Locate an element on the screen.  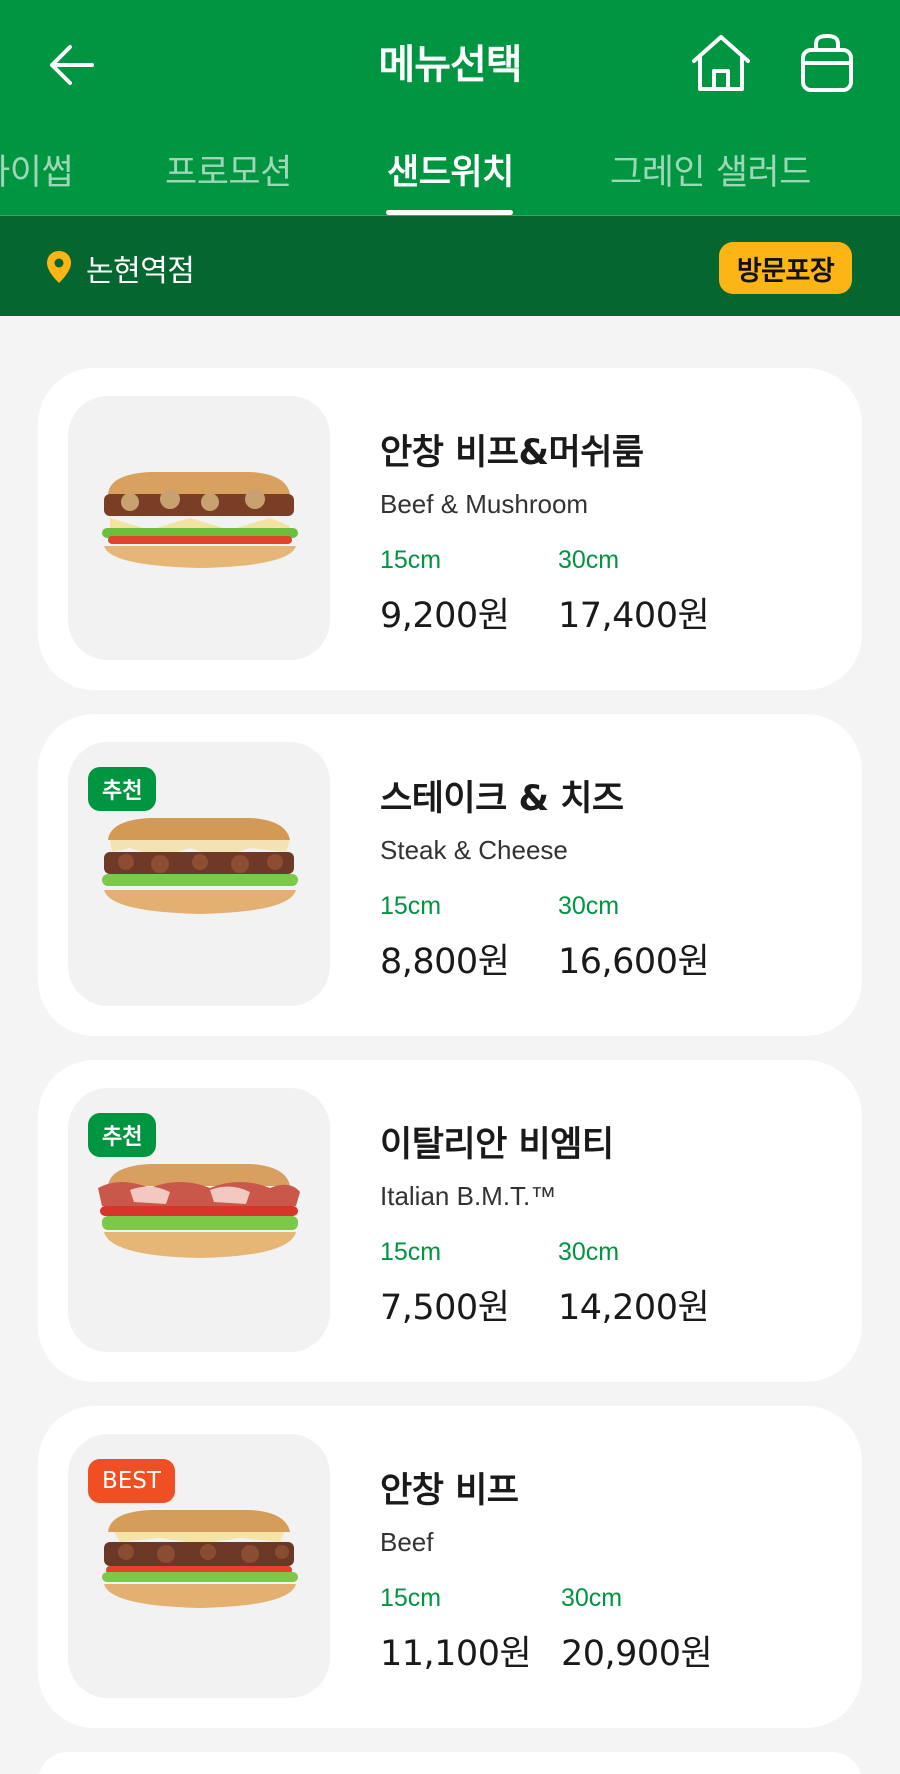
category-tabs: 아이썹 프로모션 샌드위치 그레인 샐러드 is located at coordinates (450, 173).